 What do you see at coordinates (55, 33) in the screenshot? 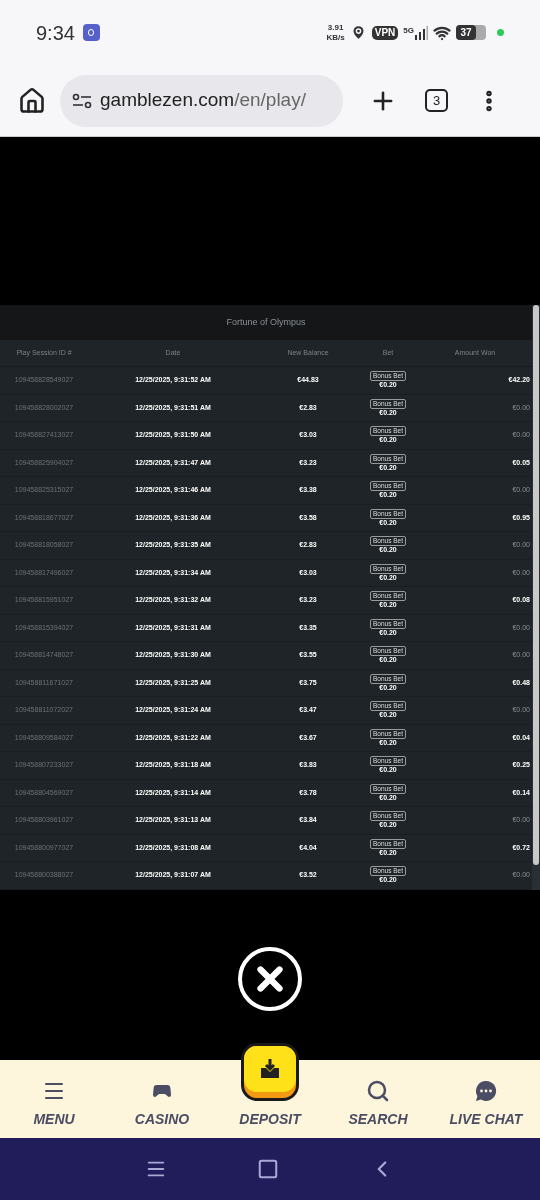
I see `clock-time: 9:34` at bounding box center [55, 33].